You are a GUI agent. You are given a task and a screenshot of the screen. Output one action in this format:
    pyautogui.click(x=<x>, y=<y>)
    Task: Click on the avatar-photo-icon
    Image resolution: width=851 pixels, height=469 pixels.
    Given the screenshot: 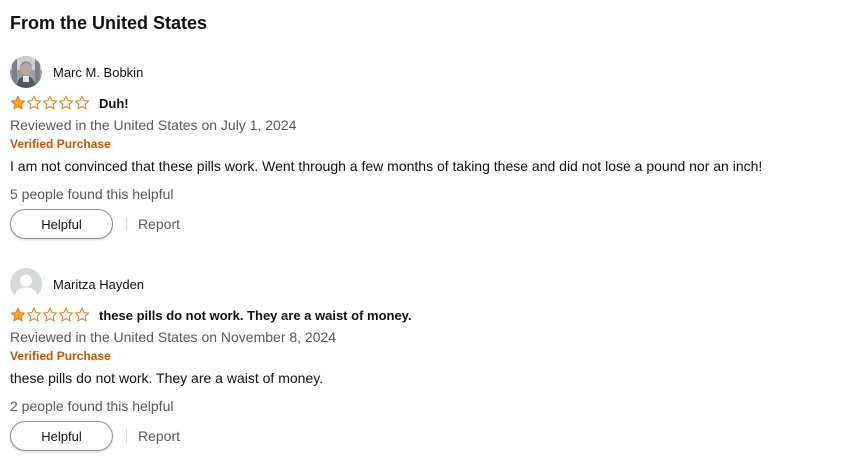 What is the action you would take?
    pyautogui.click(x=26, y=72)
    